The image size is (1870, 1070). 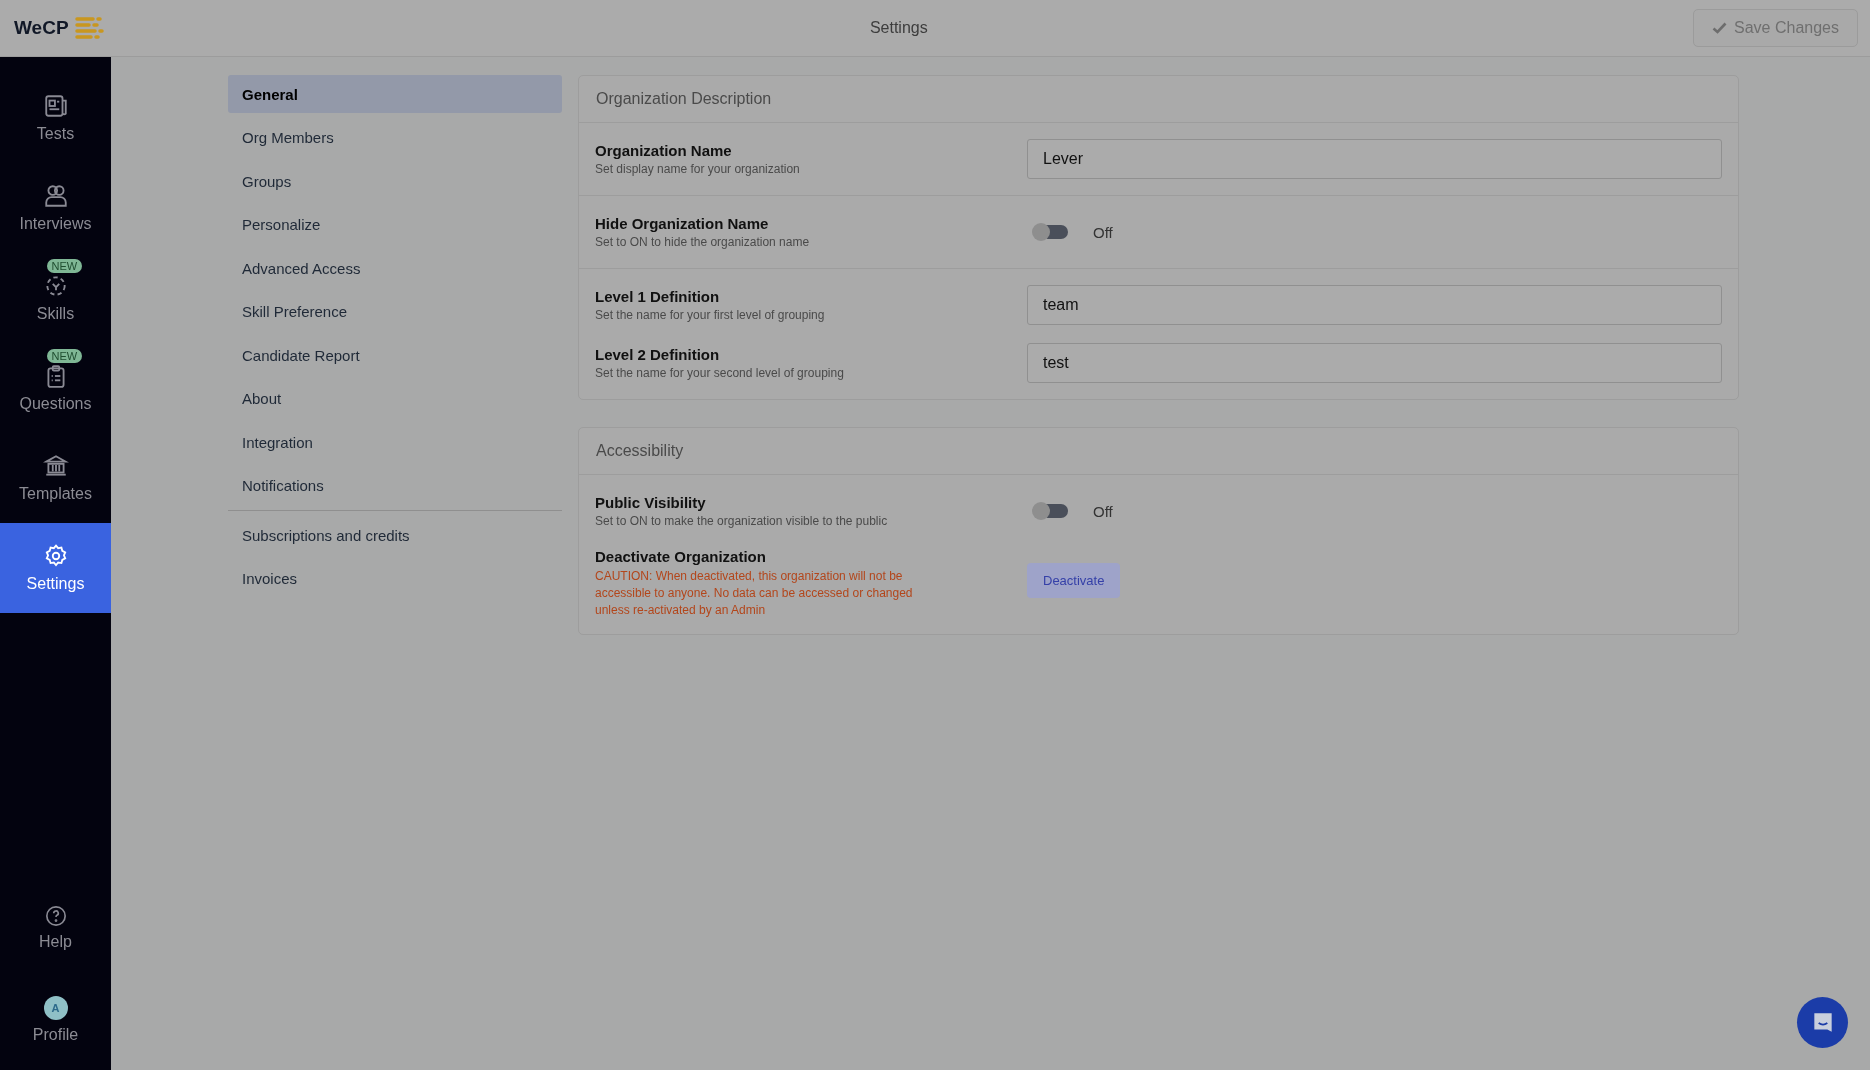 I want to click on sidebar-item: NEW Skills, so click(x=55, y=298).